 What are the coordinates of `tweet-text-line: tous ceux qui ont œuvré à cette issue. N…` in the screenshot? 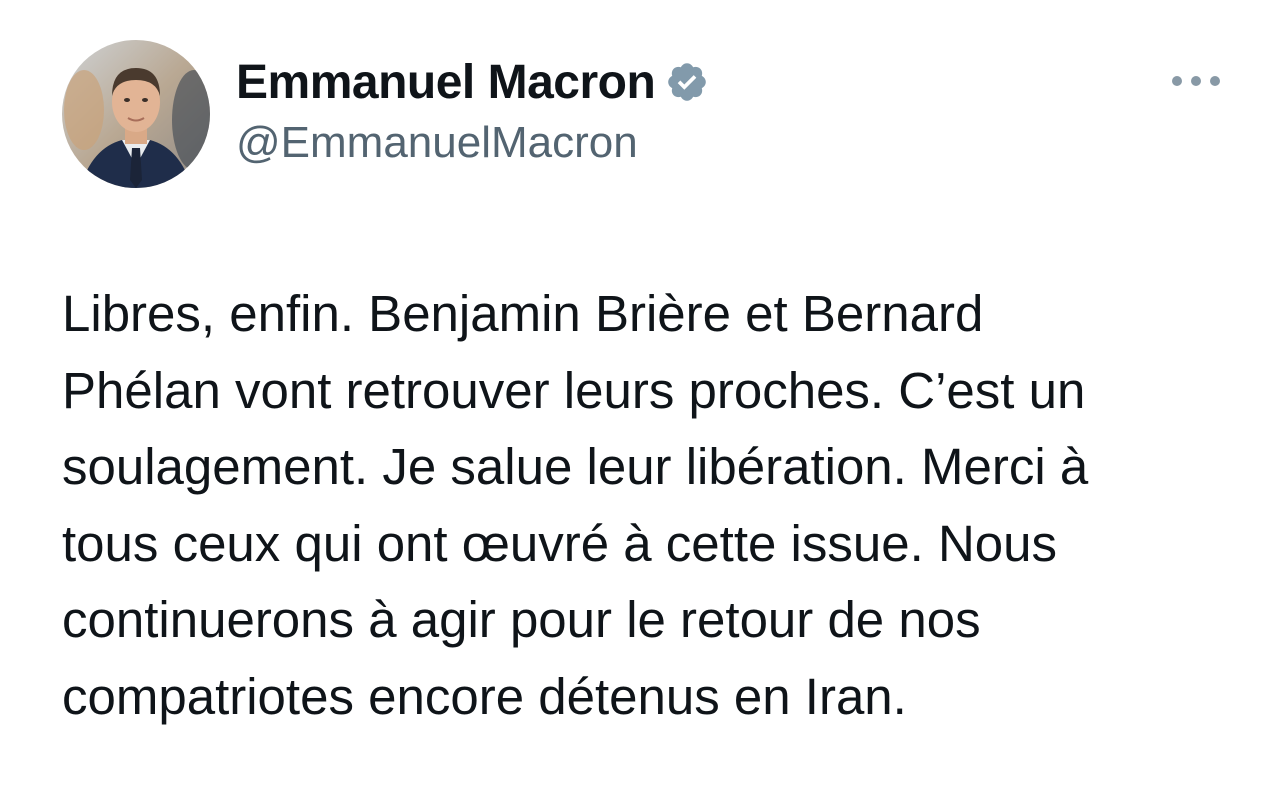 It's located at (559, 543).